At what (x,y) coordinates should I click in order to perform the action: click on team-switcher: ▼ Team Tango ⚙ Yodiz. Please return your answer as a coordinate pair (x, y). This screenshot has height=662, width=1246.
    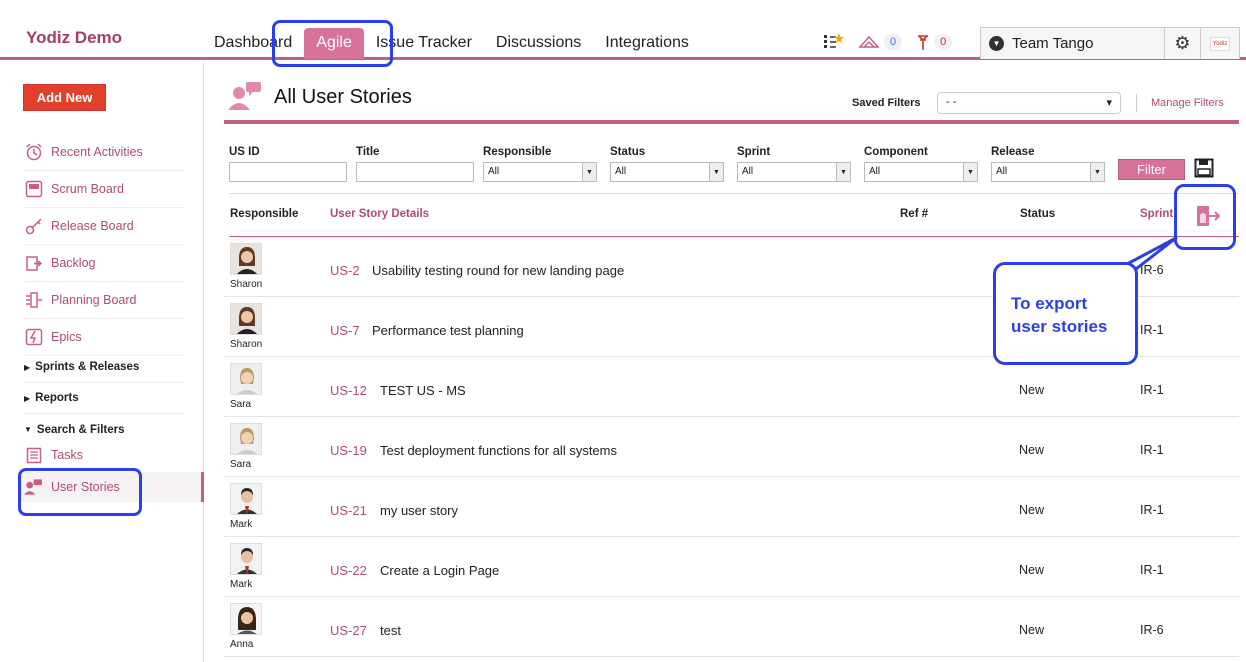
    Looking at the image, I should click on (1110, 43).